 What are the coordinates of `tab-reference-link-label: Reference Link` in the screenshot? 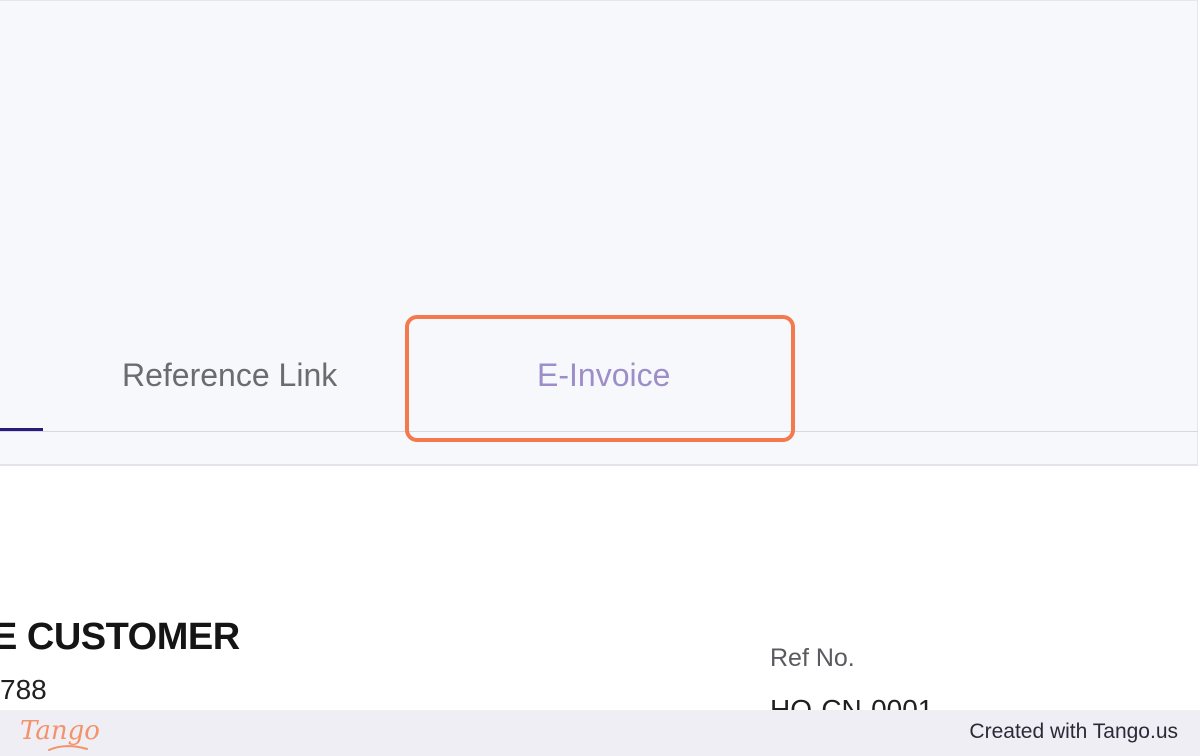 It's located at (230, 375).